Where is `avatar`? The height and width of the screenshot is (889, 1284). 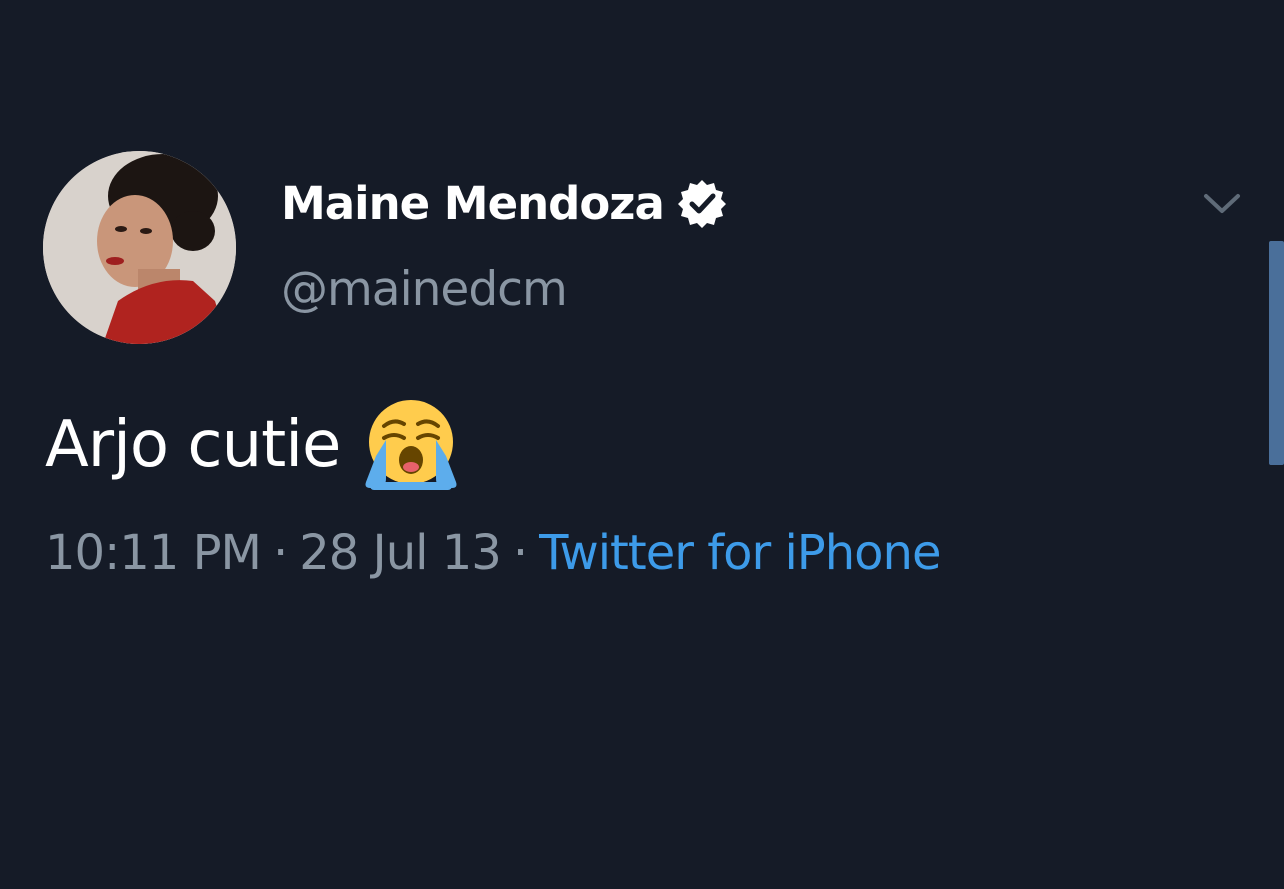 avatar is located at coordinates (139, 247).